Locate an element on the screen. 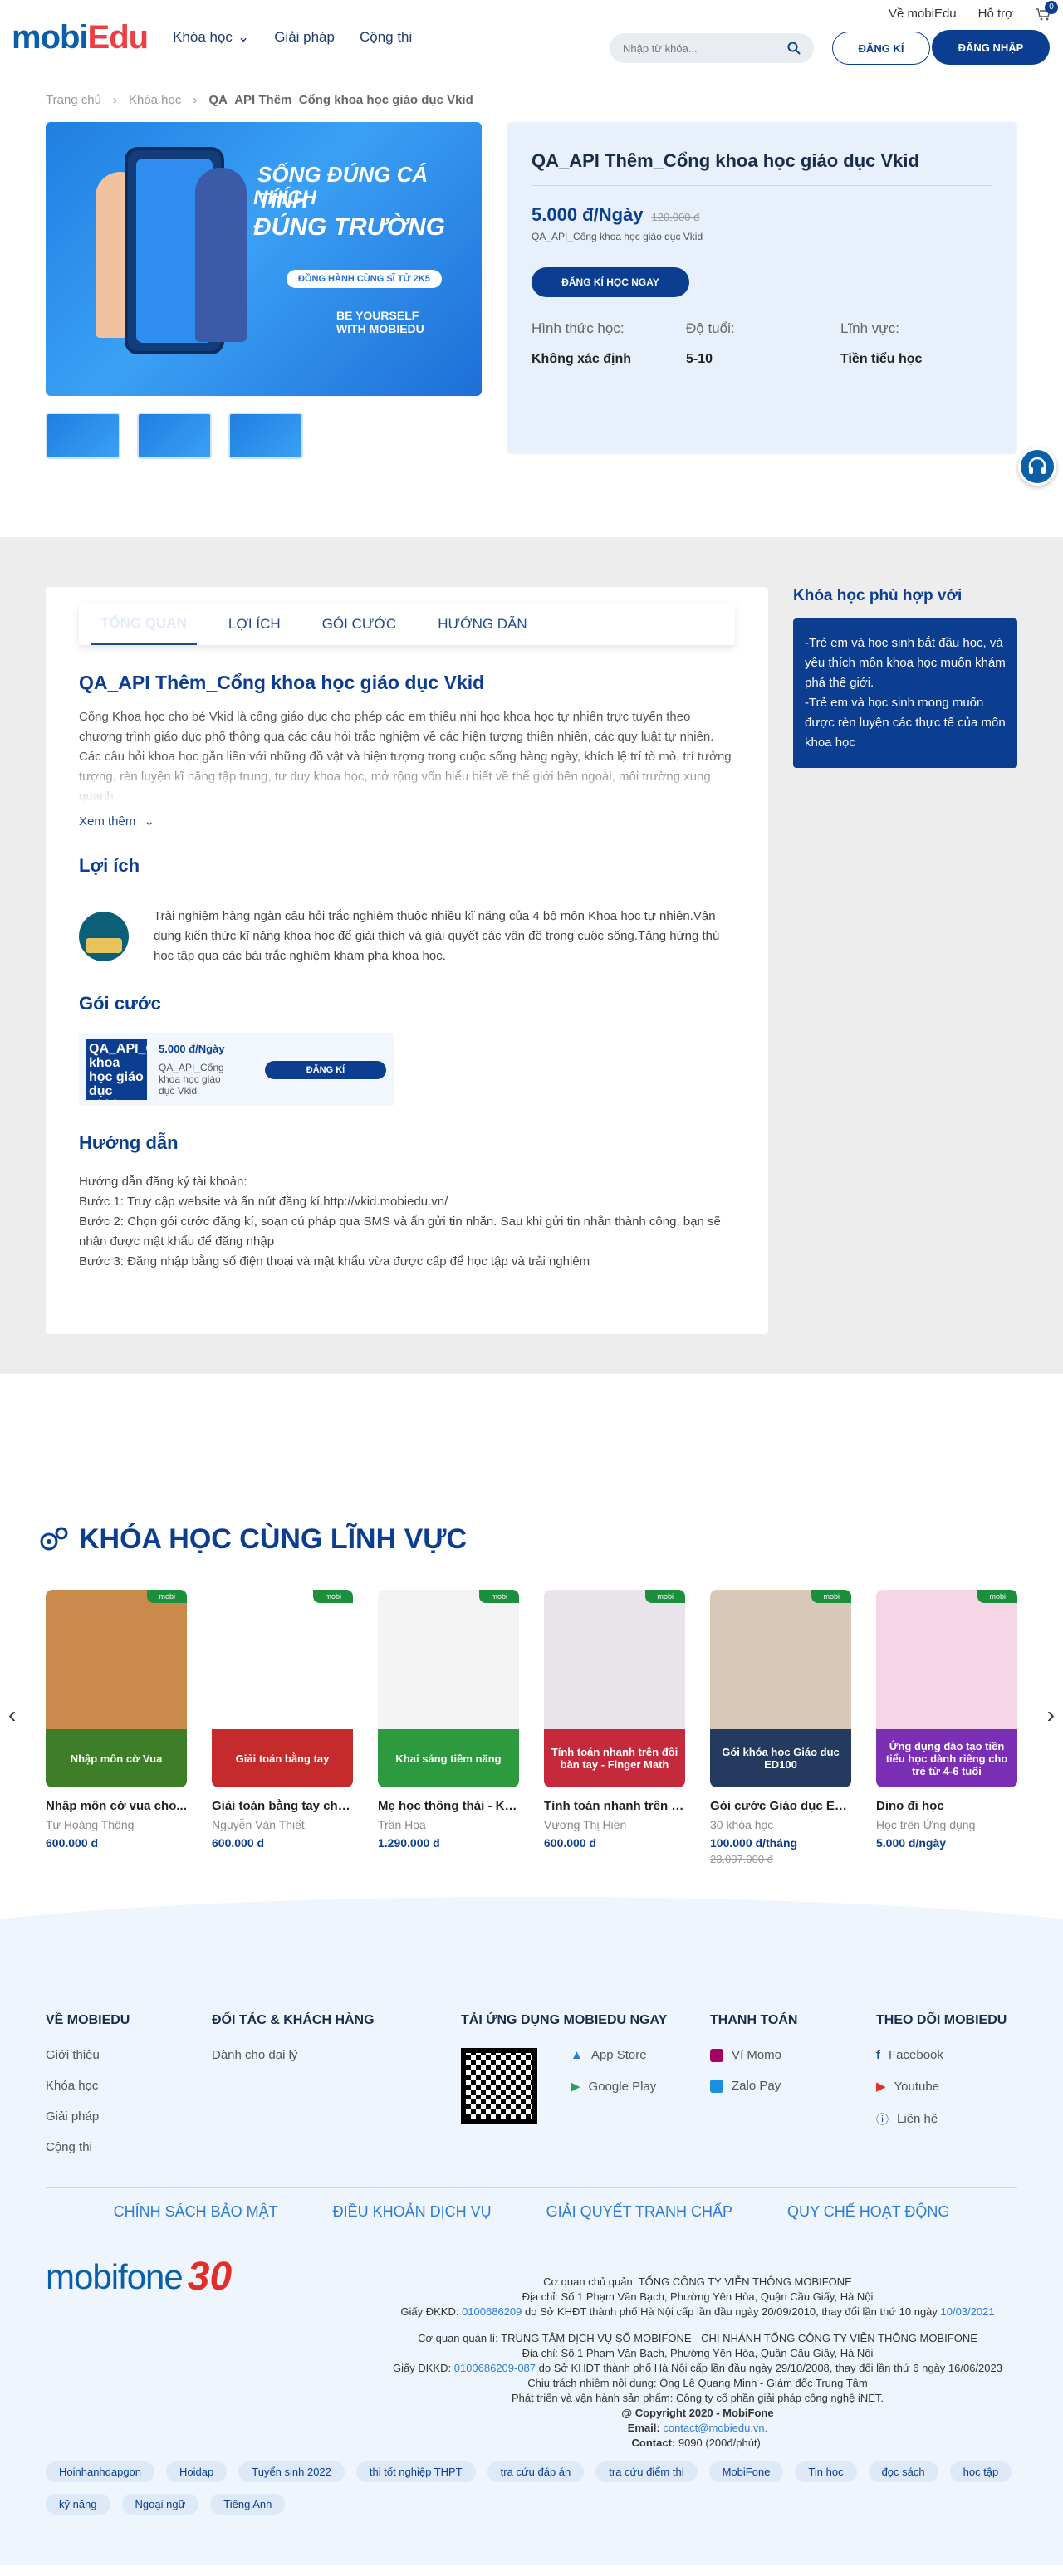 The height and width of the screenshot is (2576, 1063). tab-benefits: LỢI ÍCH is located at coordinates (254, 624).